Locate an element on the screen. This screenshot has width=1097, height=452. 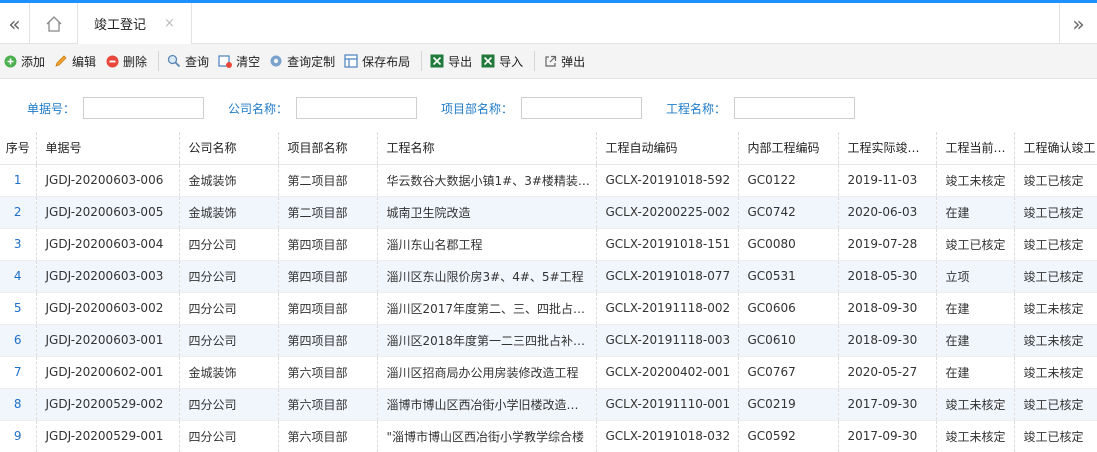
cell-project-name: 城南卫生院改造 is located at coordinates (487, 212).